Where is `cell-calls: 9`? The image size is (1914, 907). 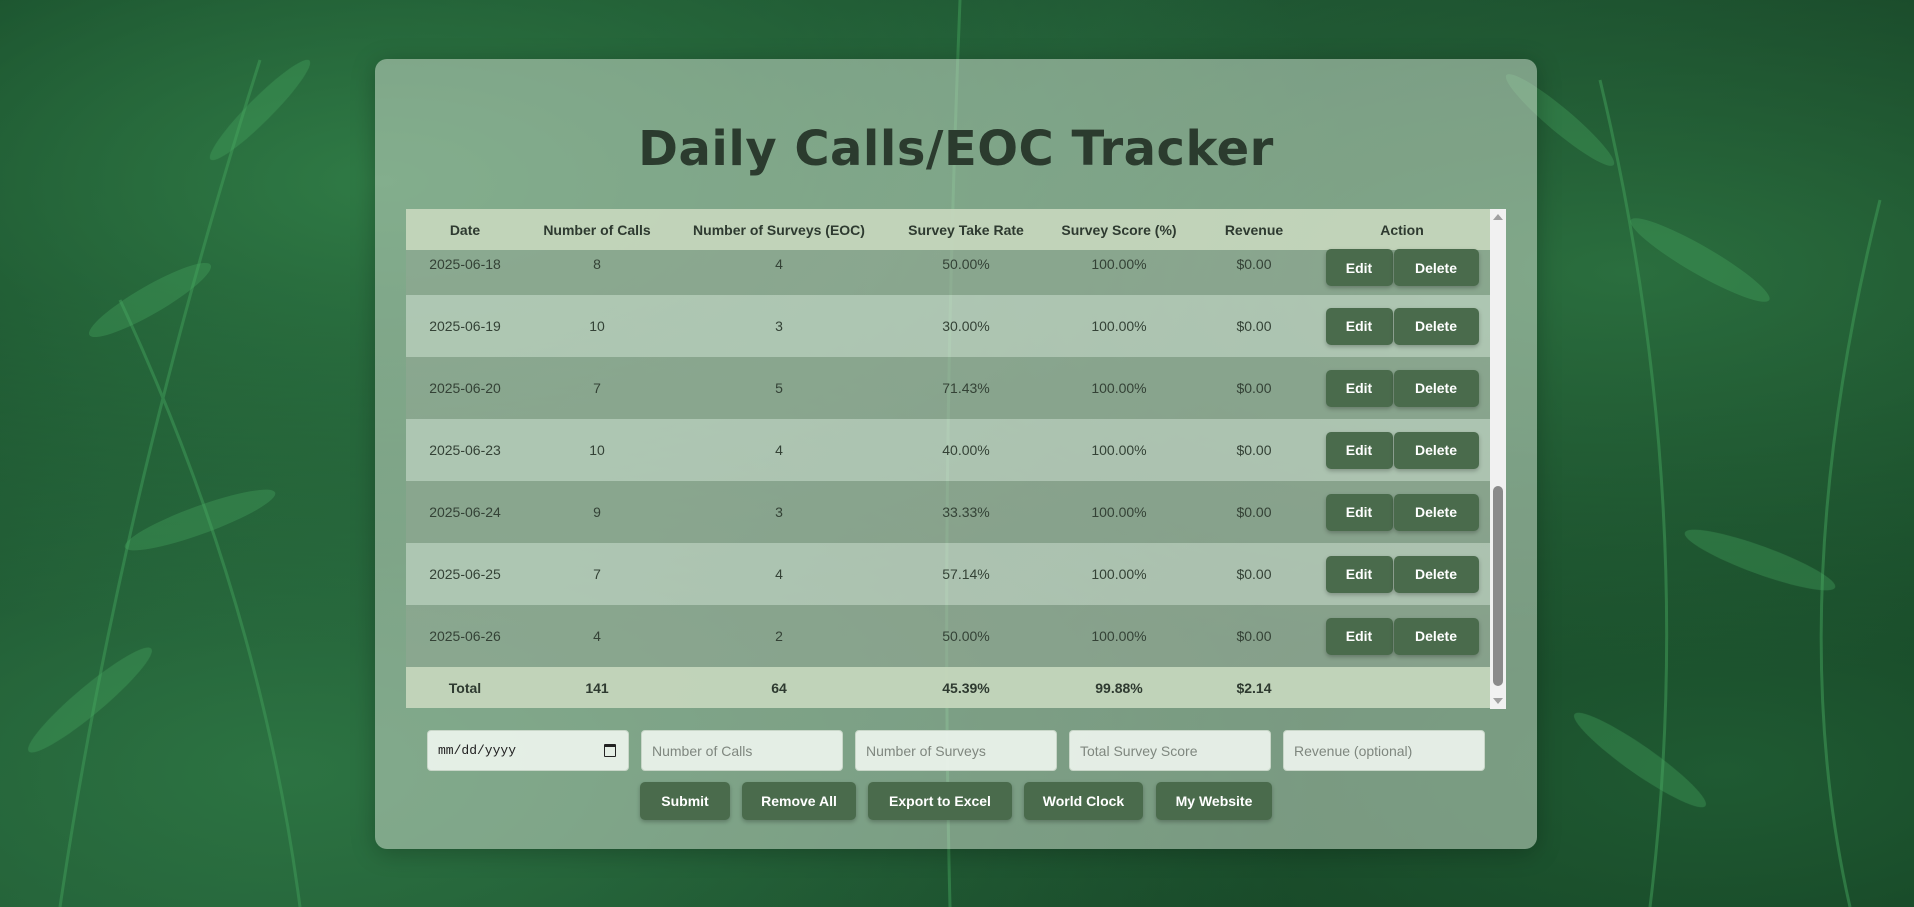 cell-calls: 9 is located at coordinates (597, 512).